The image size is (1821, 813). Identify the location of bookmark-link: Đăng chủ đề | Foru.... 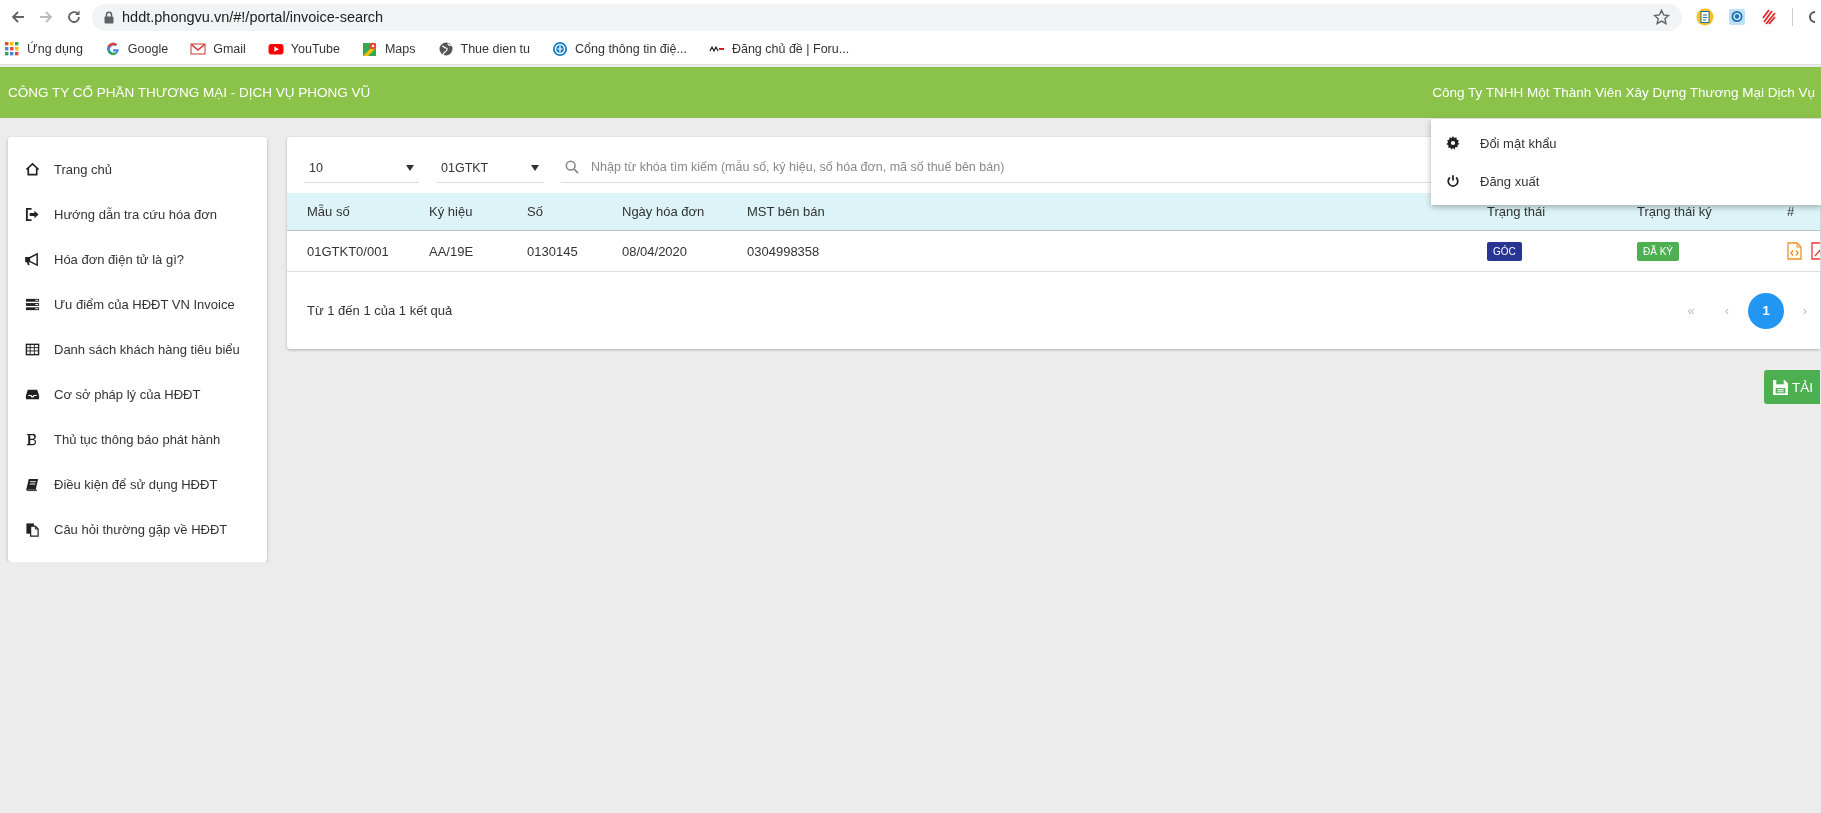
(779, 49).